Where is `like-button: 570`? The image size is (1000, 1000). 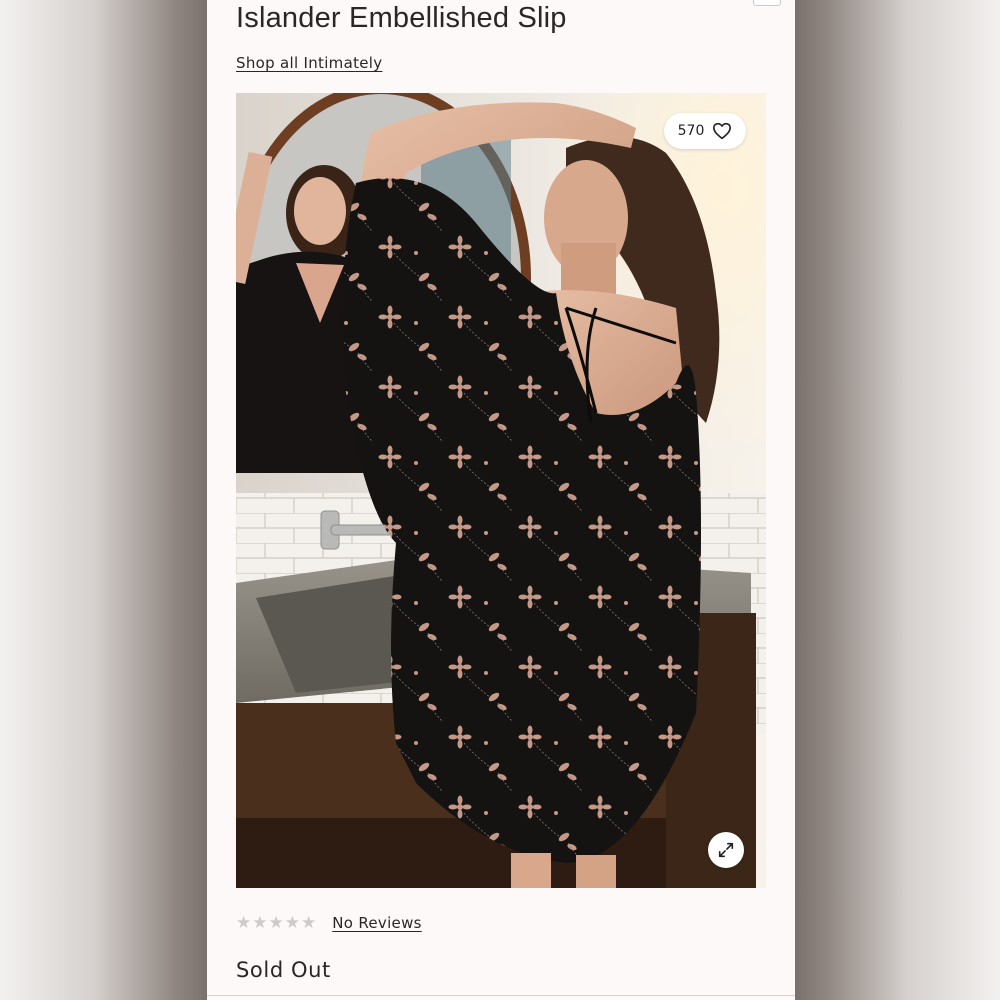 like-button: 570 is located at coordinates (705, 131).